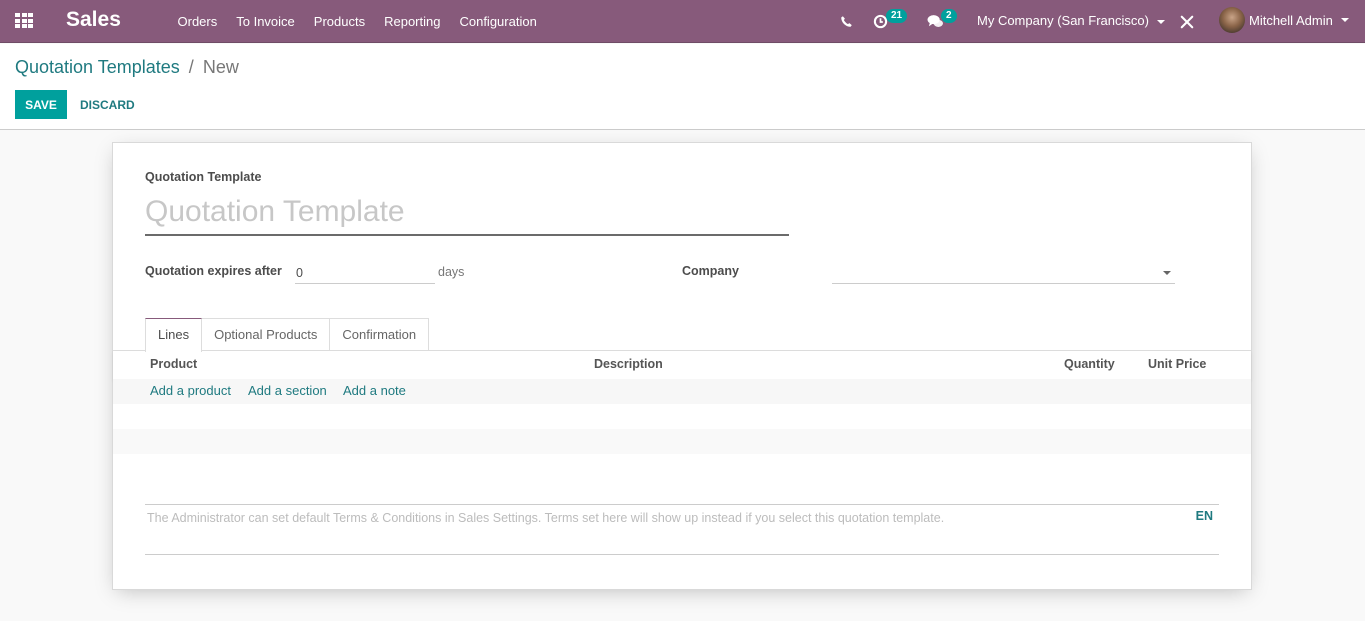 This screenshot has height=621, width=1365. I want to click on user-menu: Mitchell Admin, so click(1284, 20).